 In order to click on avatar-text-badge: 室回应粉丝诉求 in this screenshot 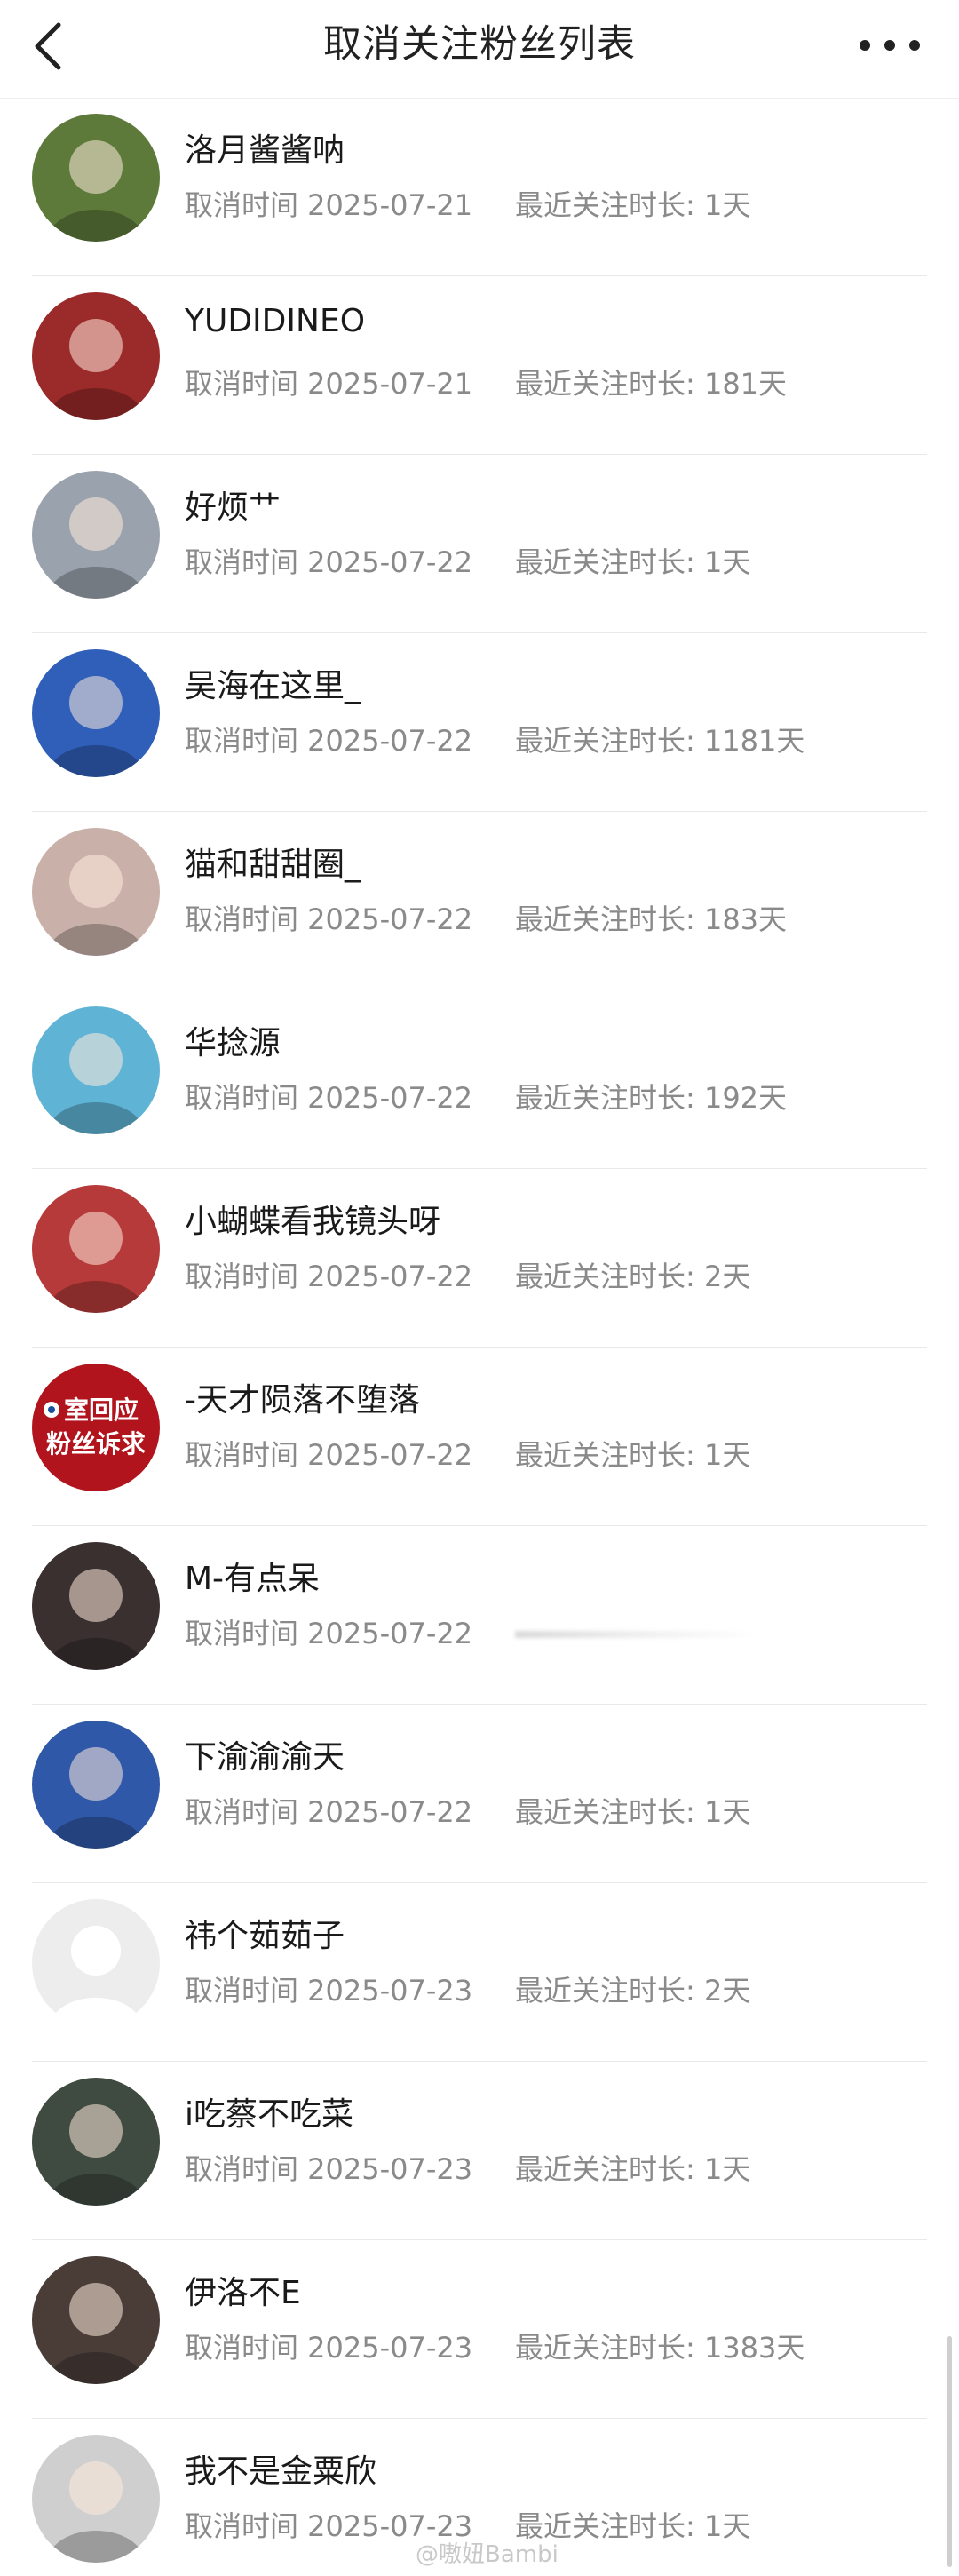, I will do `click(96, 1427)`.